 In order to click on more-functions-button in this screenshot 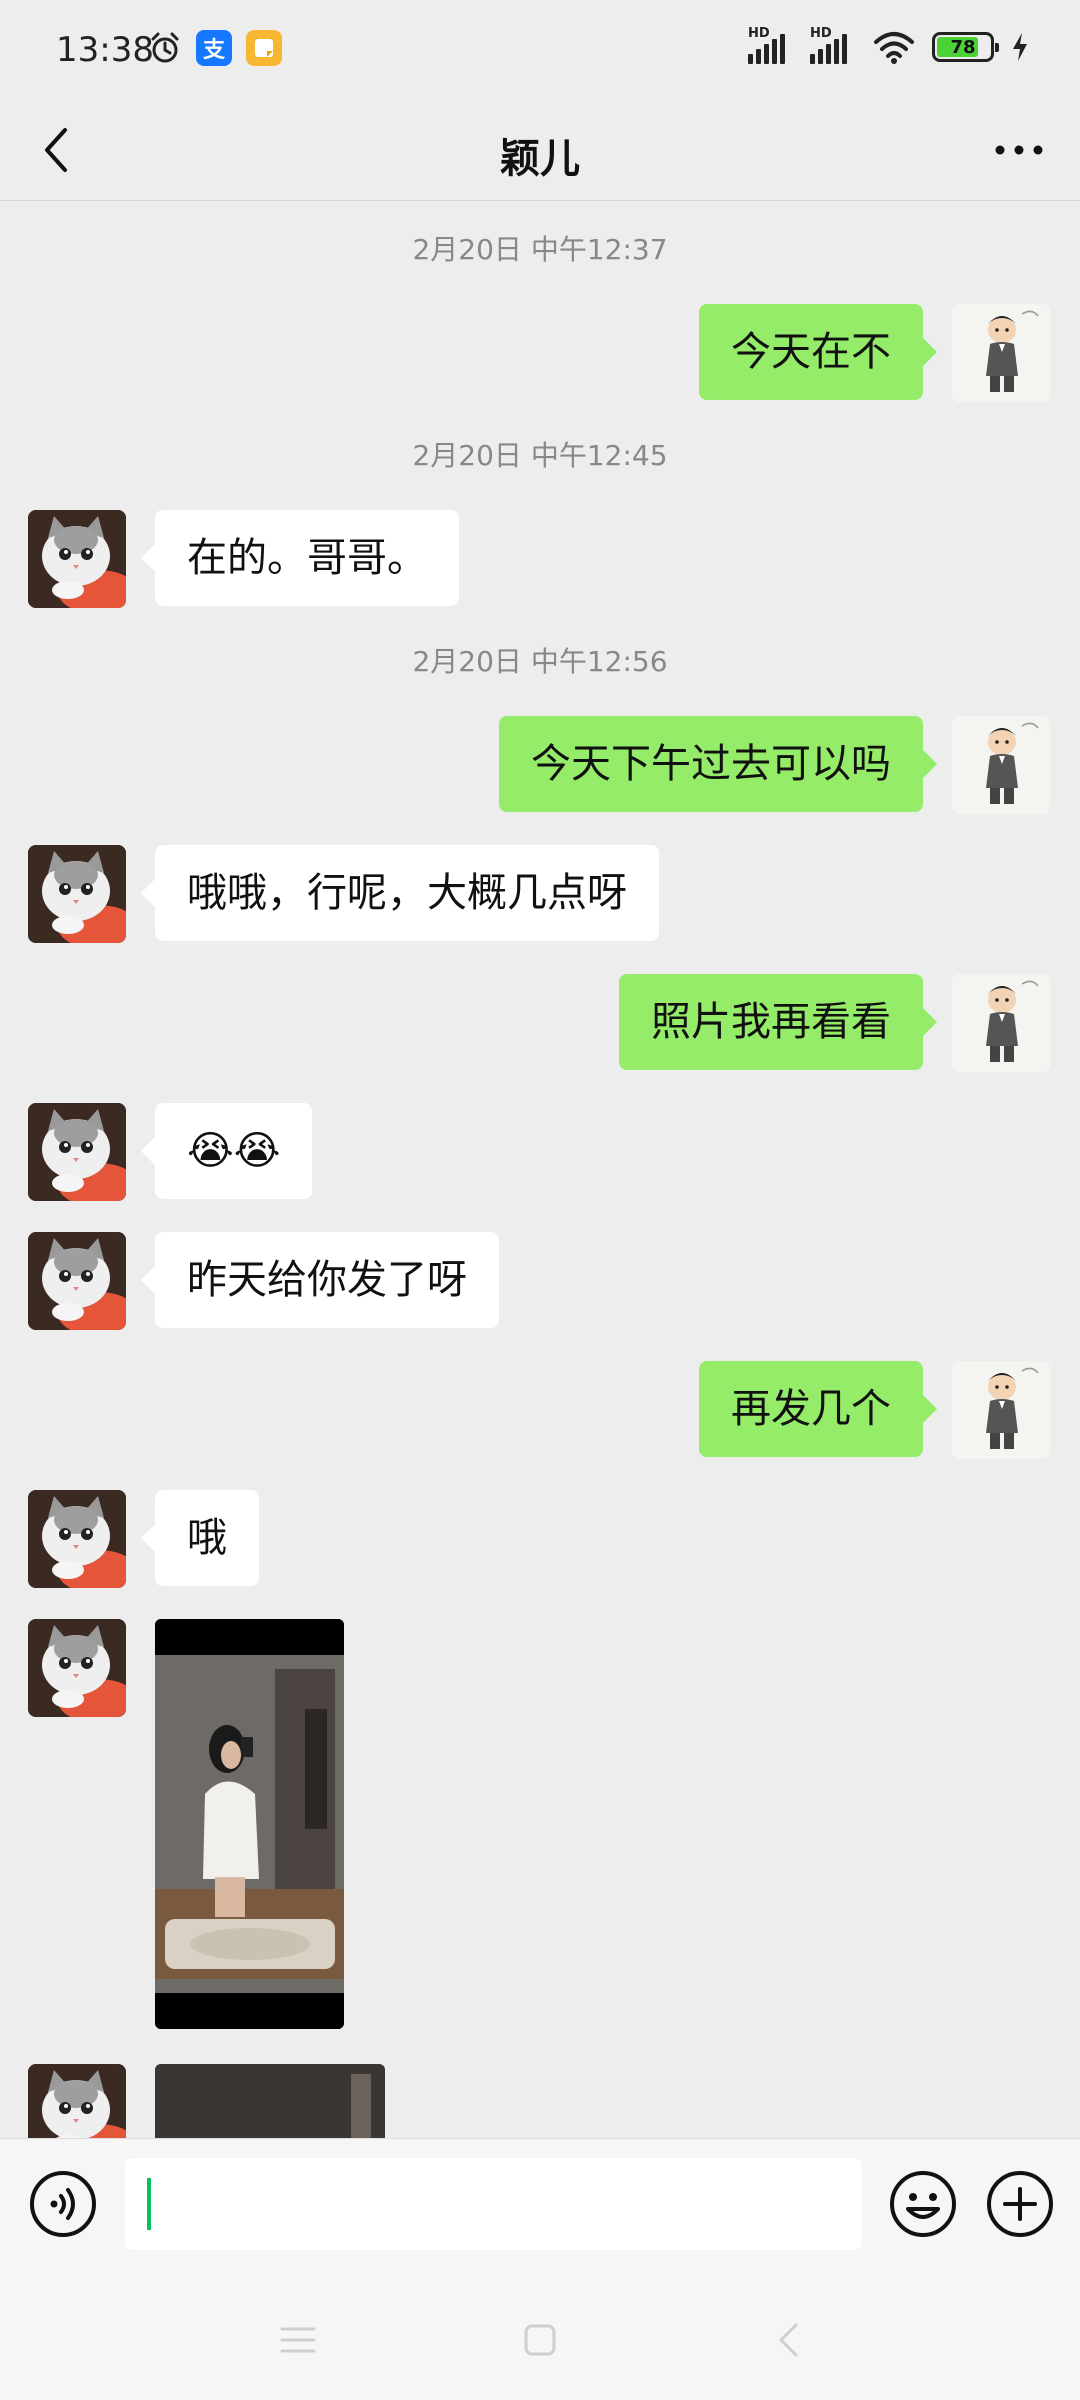, I will do `click(1020, 2204)`.